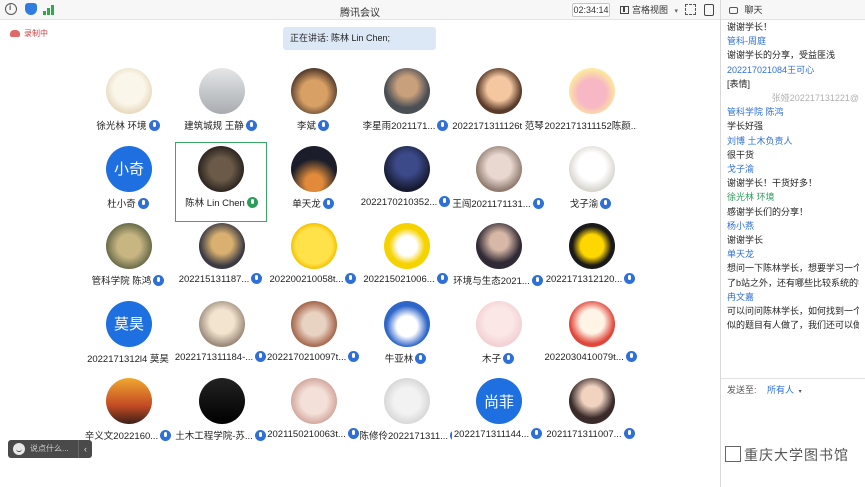 The width and height of the screenshot is (865, 487). I want to click on chat-sender-name: 刘博 土木负责人, so click(793, 141).